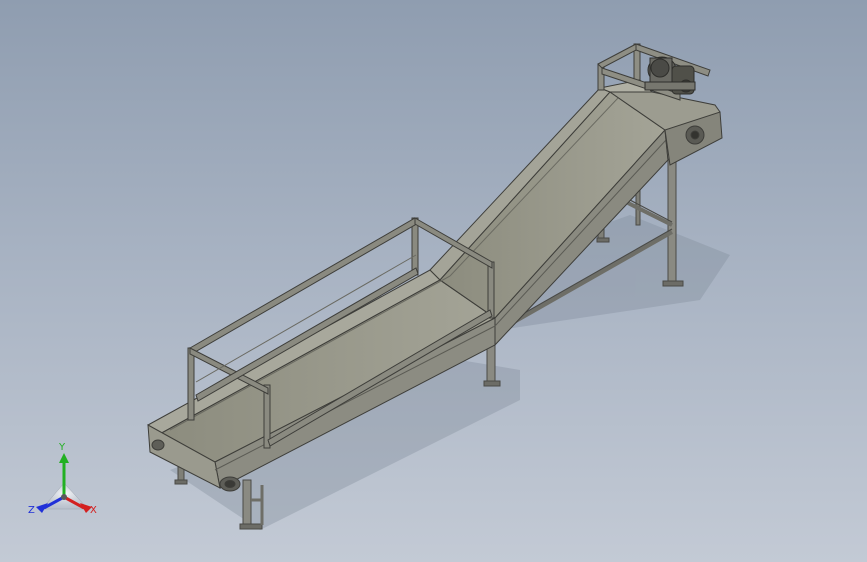 The image size is (867, 562). I want to click on axis-label-y: Y, so click(62, 447).